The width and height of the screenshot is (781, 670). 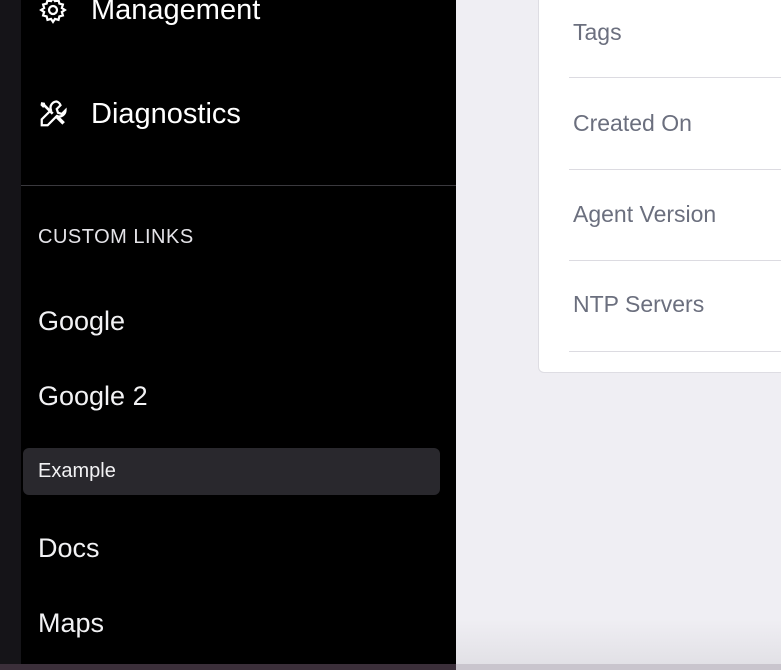 I want to click on detail-label: Tags, so click(x=597, y=32).